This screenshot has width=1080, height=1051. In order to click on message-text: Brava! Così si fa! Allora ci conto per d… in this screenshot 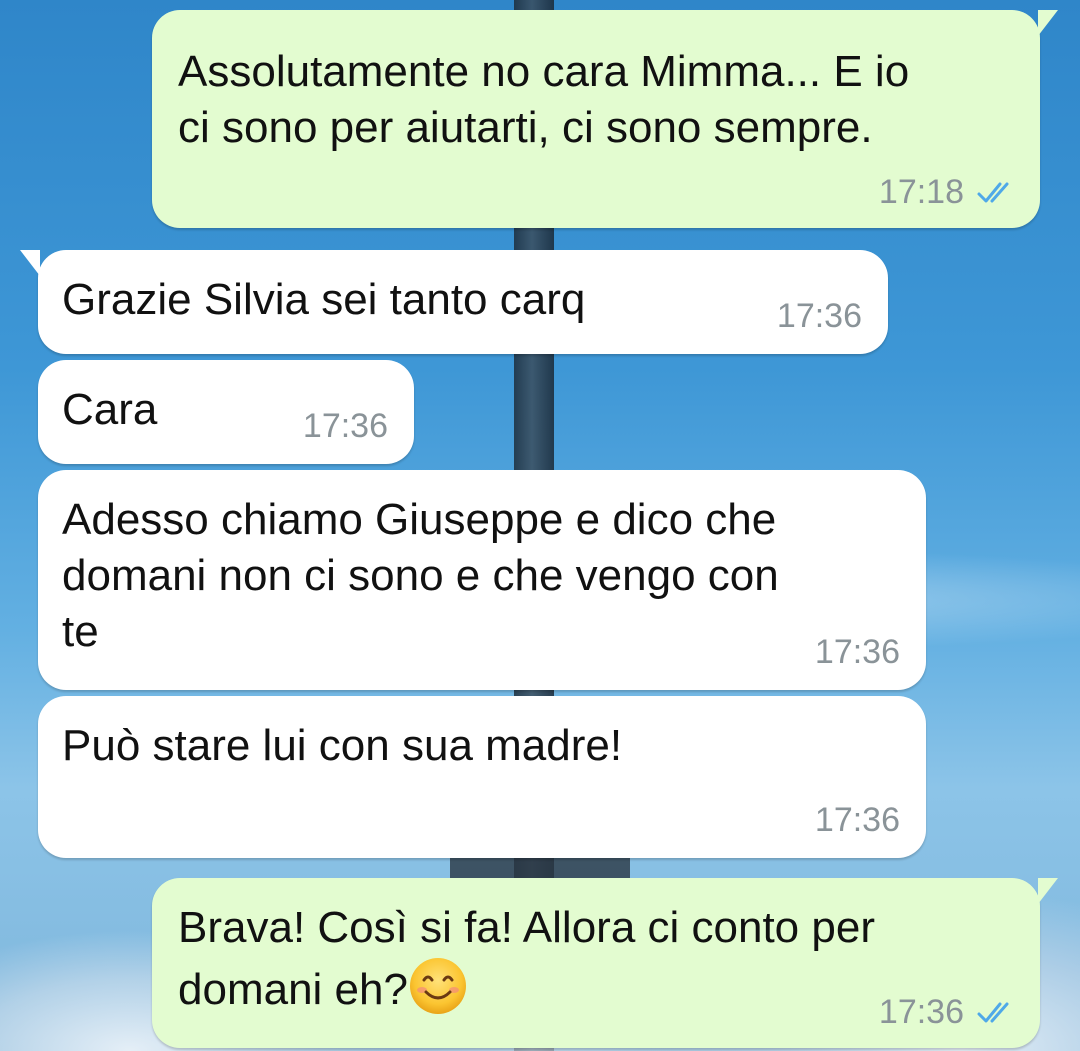, I will do `click(526, 959)`.